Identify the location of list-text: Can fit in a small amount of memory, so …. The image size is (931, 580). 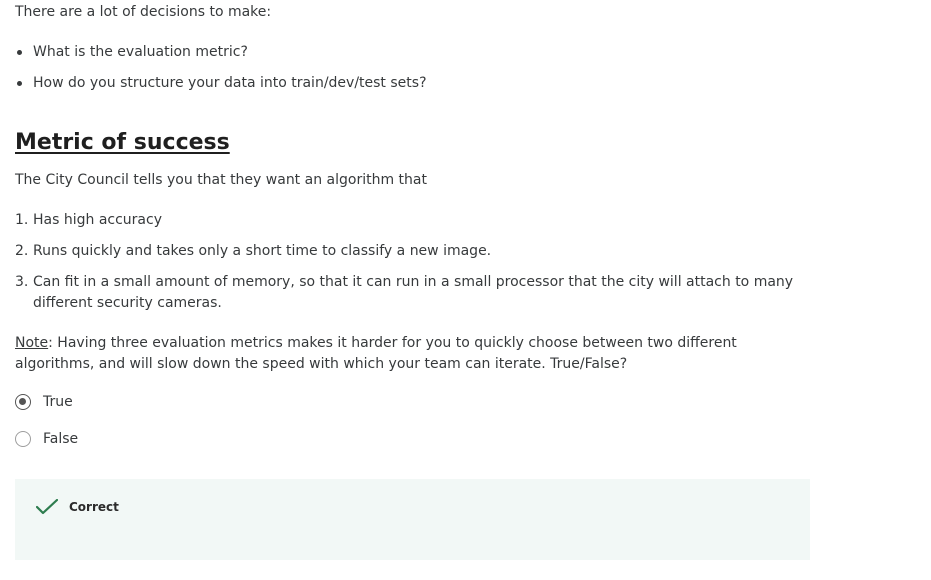
(413, 292).